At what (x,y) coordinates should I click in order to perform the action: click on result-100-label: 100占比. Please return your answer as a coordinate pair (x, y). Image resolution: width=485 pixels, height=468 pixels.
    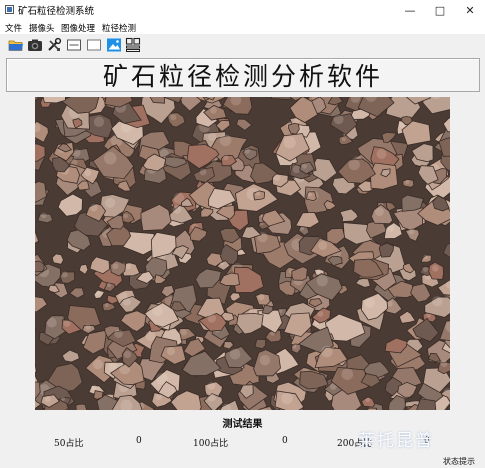
    Looking at the image, I should click on (211, 444).